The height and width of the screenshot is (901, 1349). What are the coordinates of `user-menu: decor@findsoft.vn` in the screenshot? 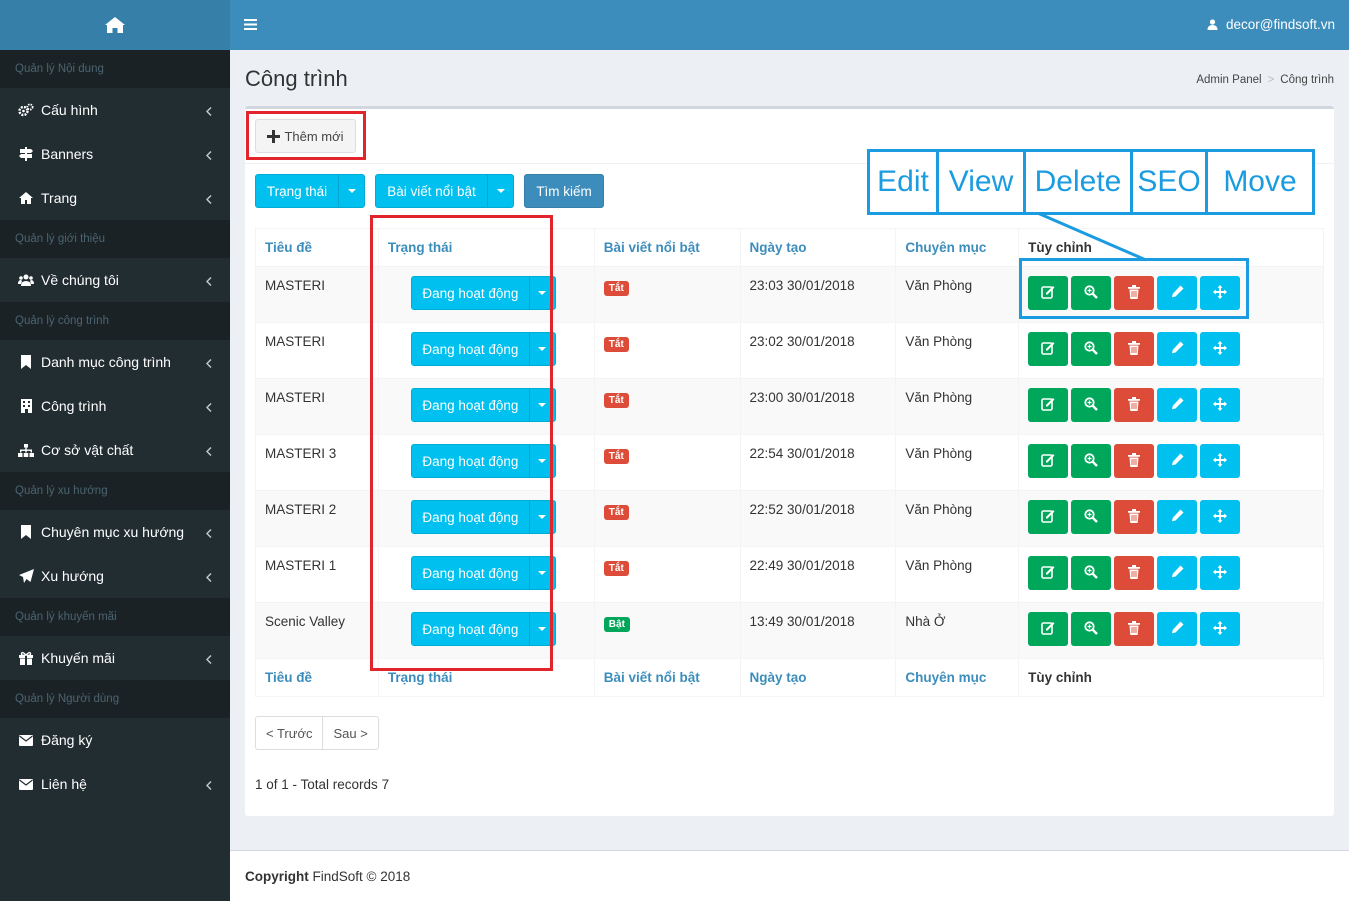 It's located at (1271, 24).